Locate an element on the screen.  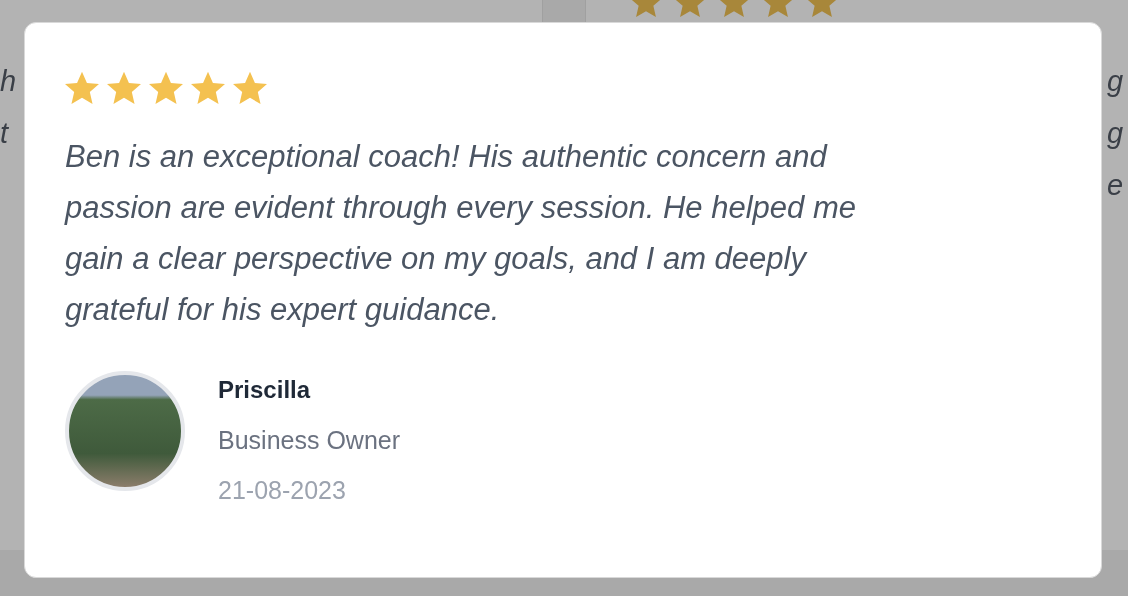
review-date: 21-08-2023 is located at coordinates (282, 490).